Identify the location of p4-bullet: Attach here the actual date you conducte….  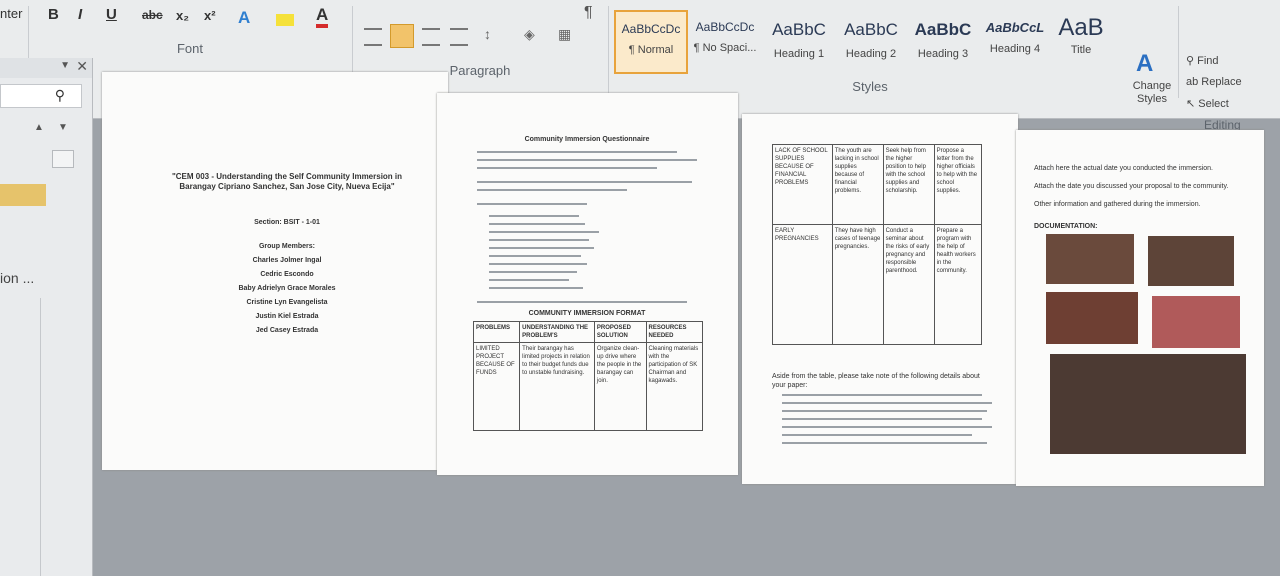
(1123, 168).